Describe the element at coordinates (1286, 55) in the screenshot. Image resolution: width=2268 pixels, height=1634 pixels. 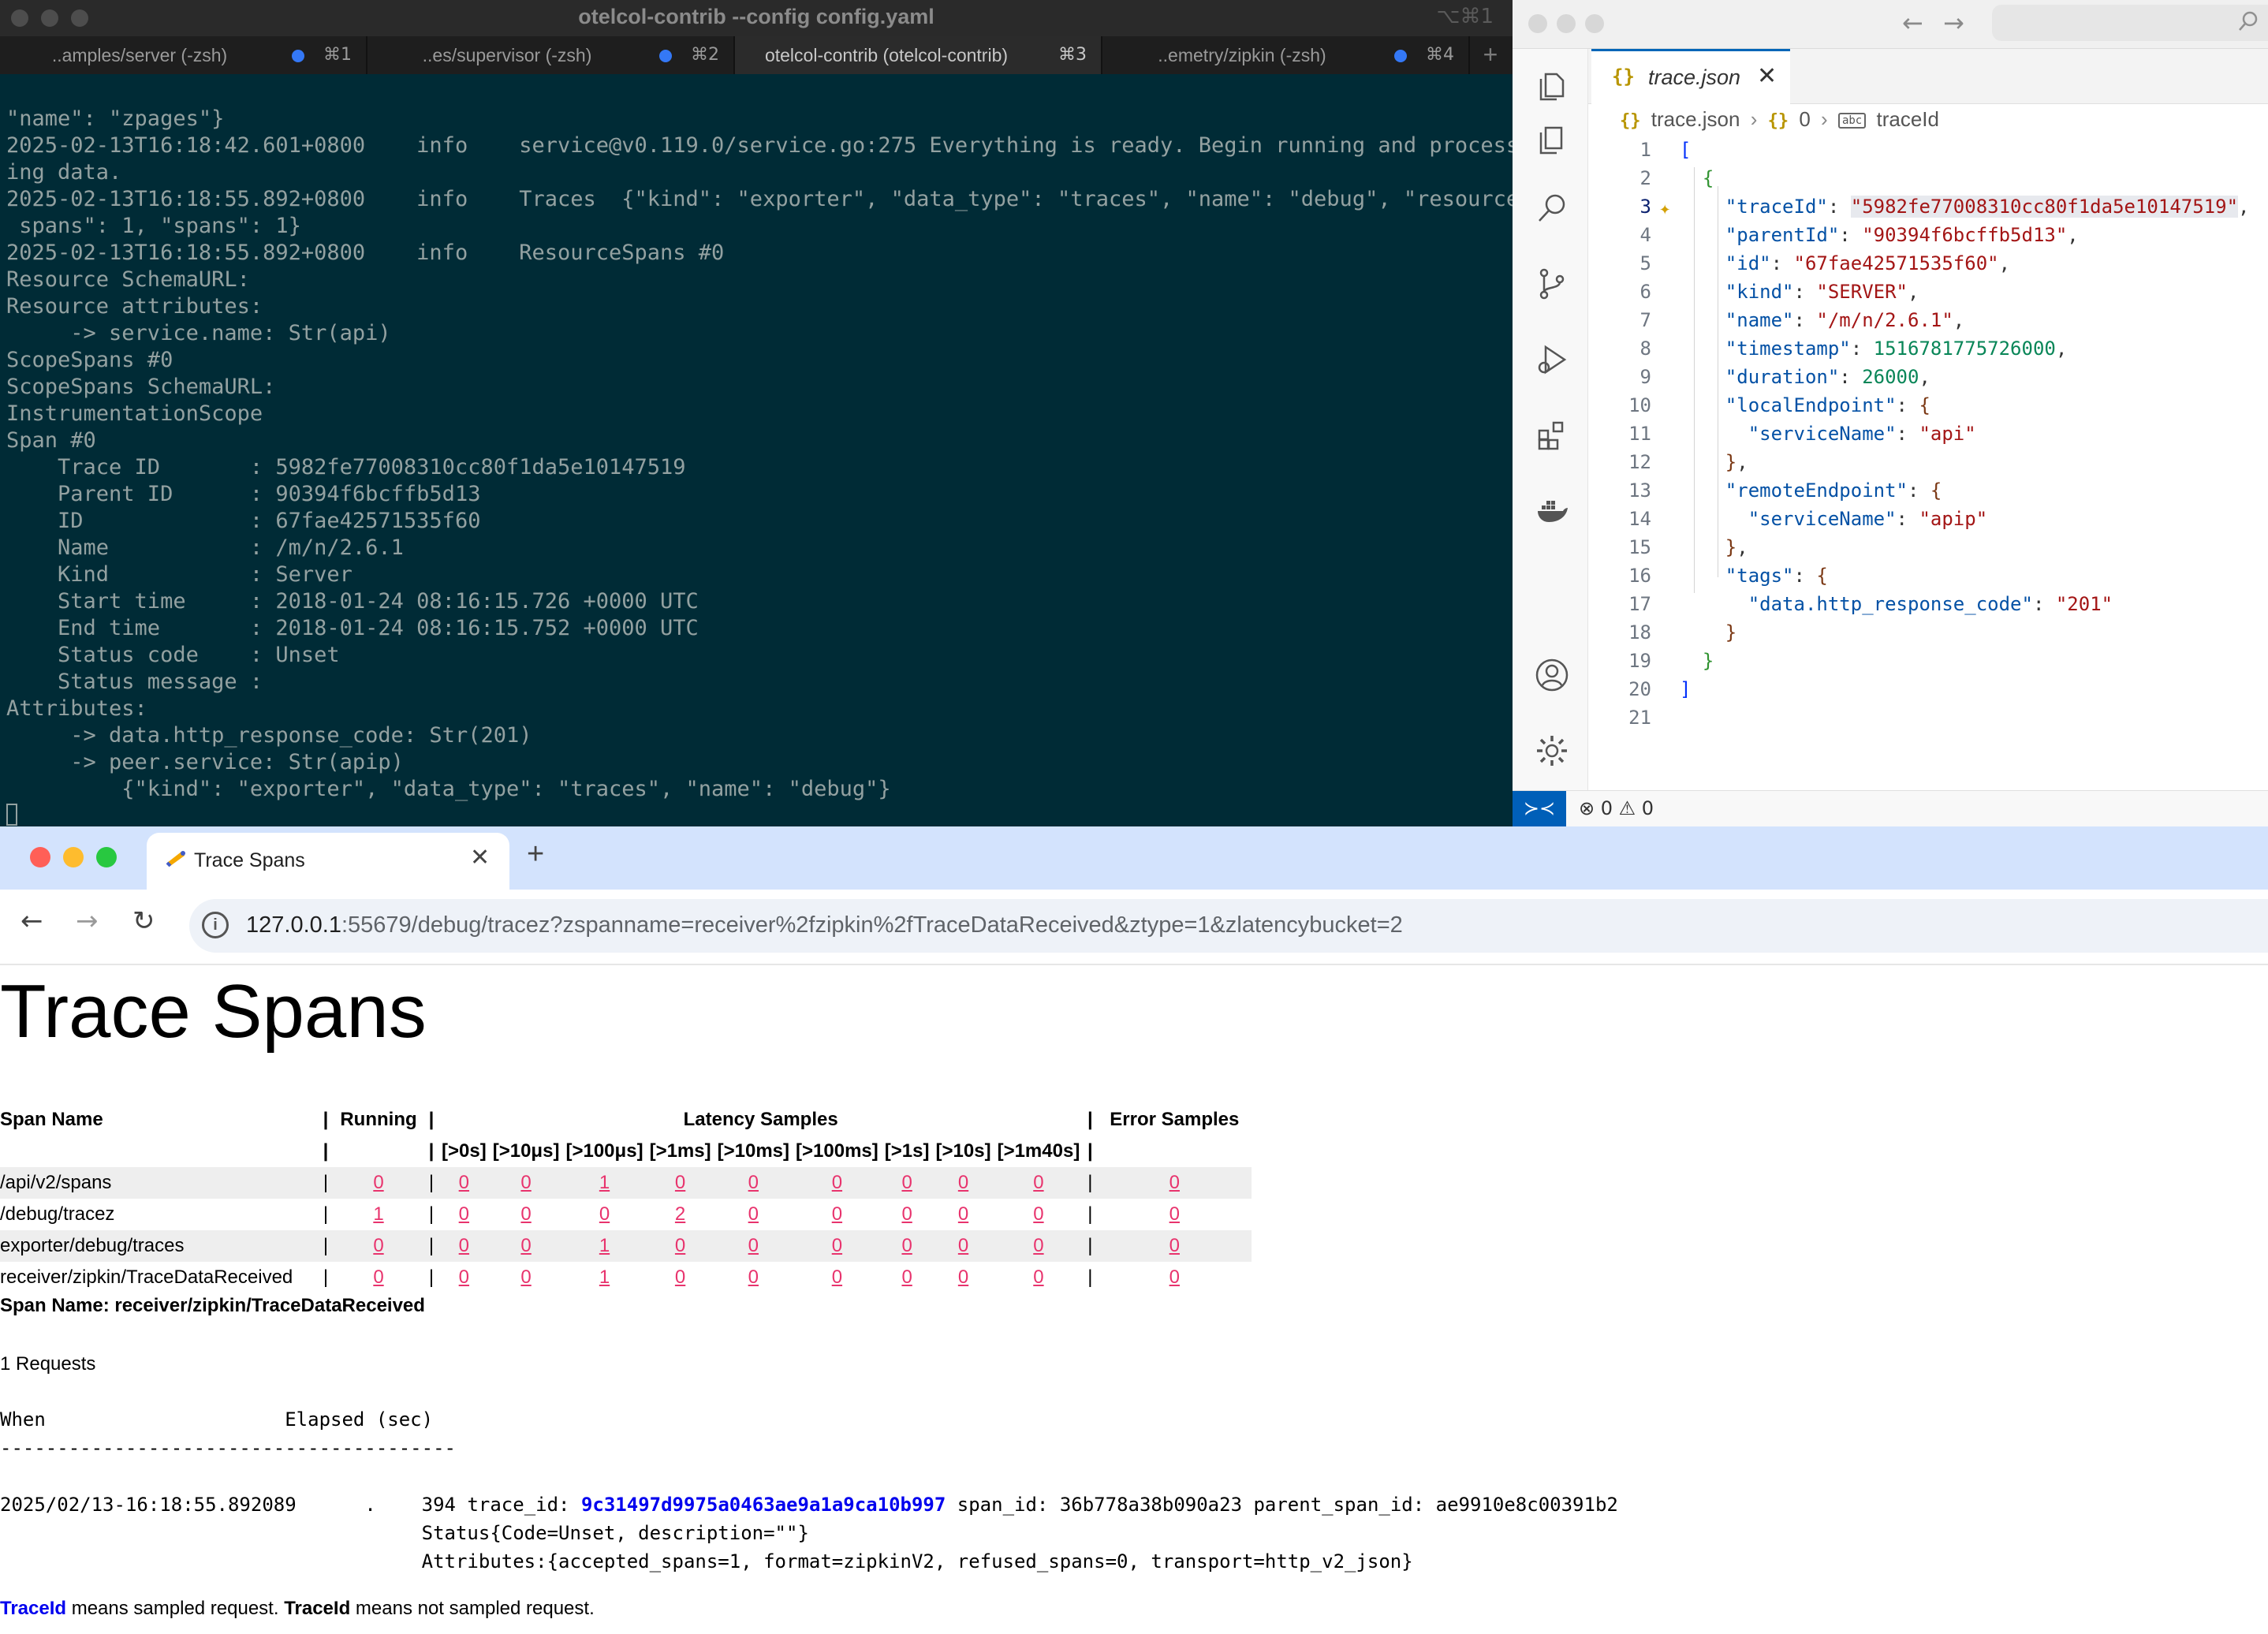
I see `terminal-tab-4: ..emetry/zipkin (-zsh) ⌘4` at that location.